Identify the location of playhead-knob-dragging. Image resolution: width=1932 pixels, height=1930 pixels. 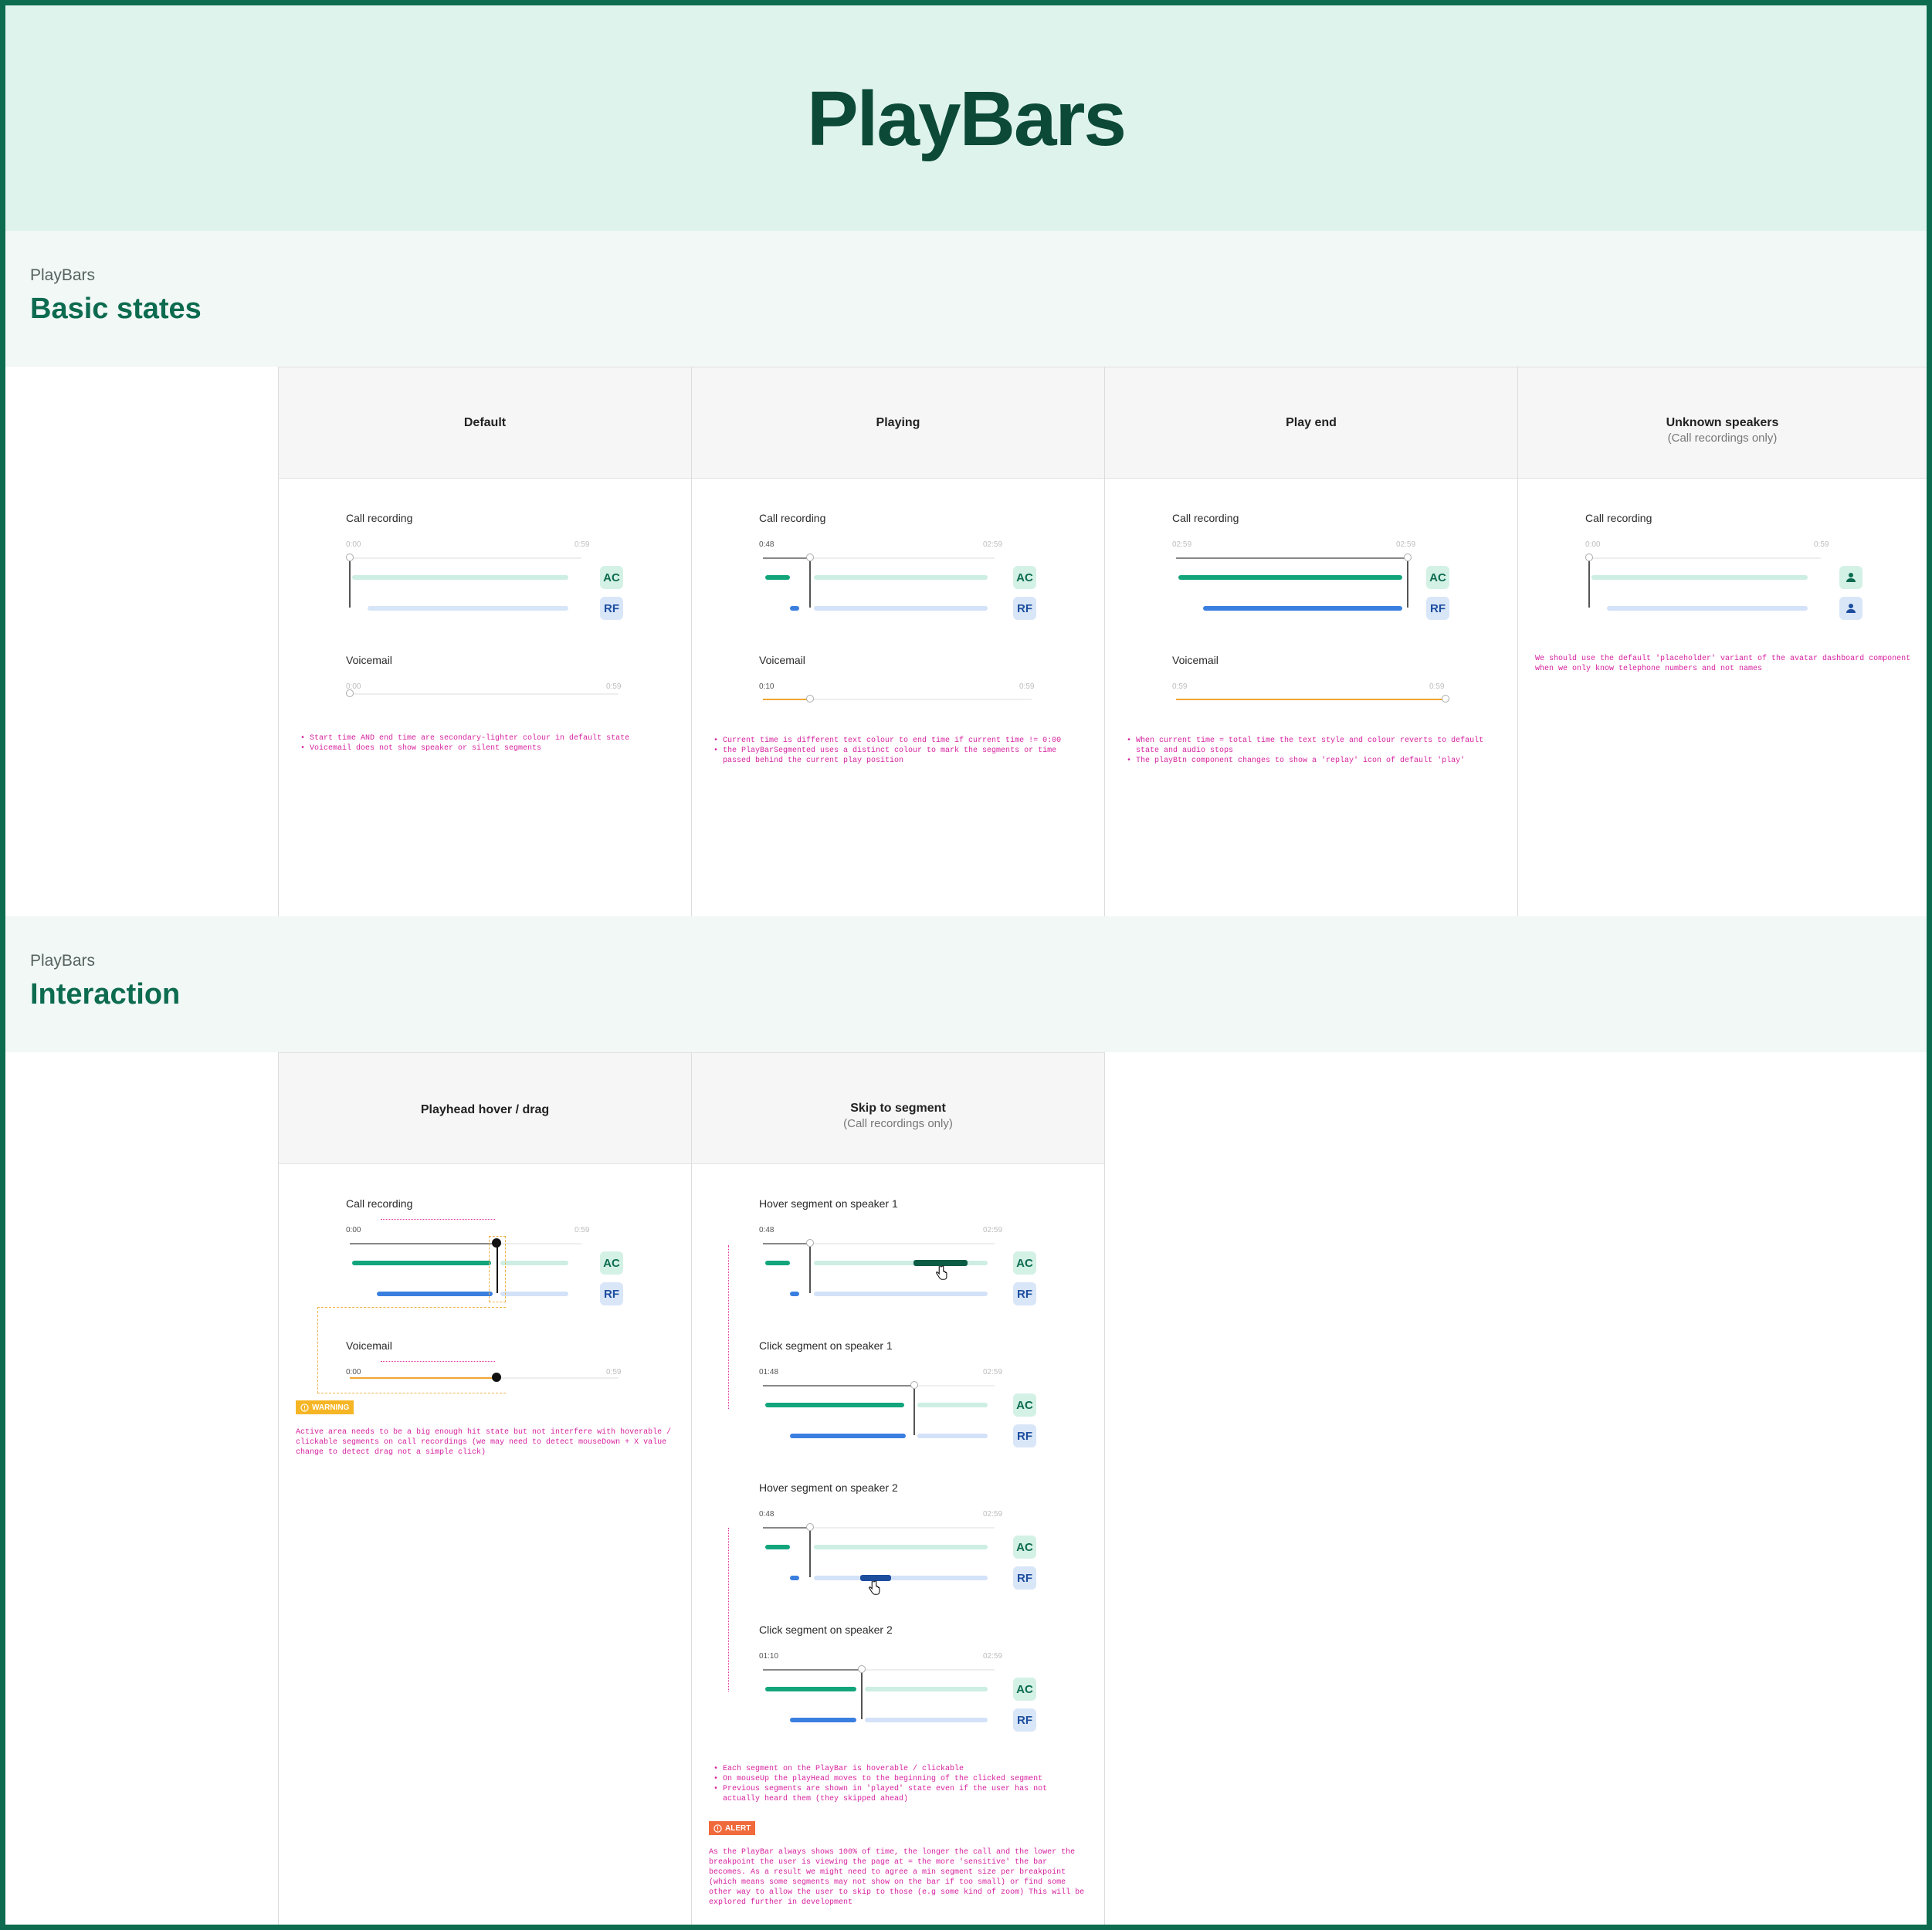
(496, 1377).